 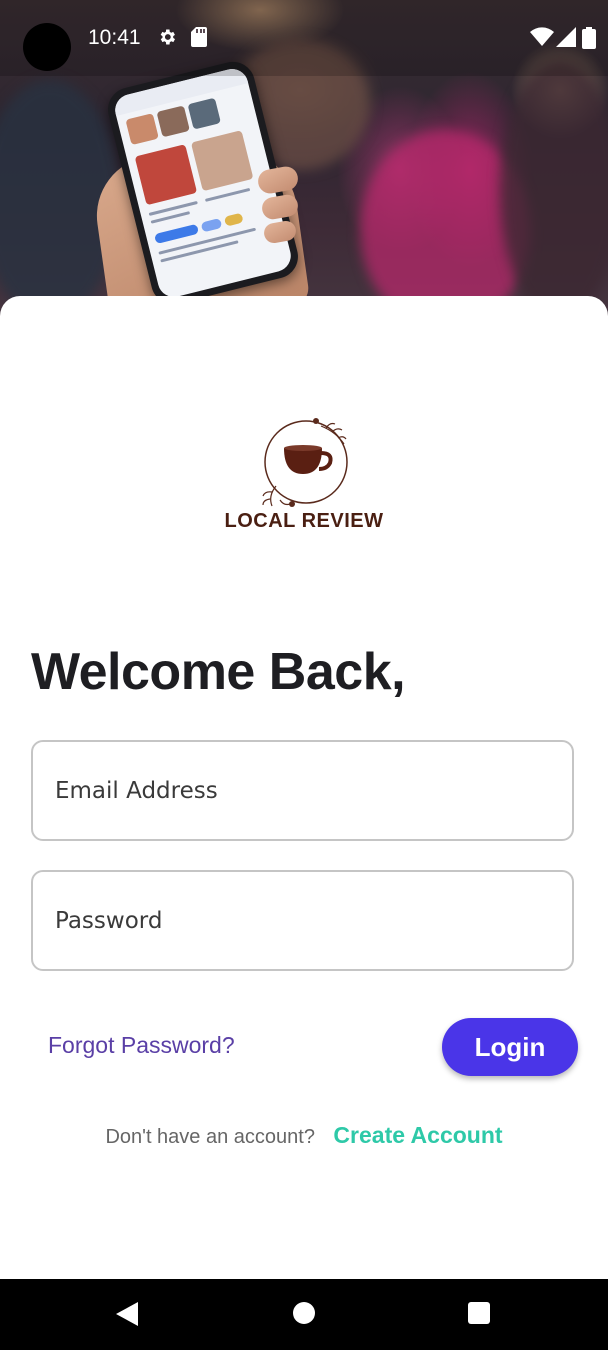 I want to click on login-button: Login, so click(x=510, y=1047).